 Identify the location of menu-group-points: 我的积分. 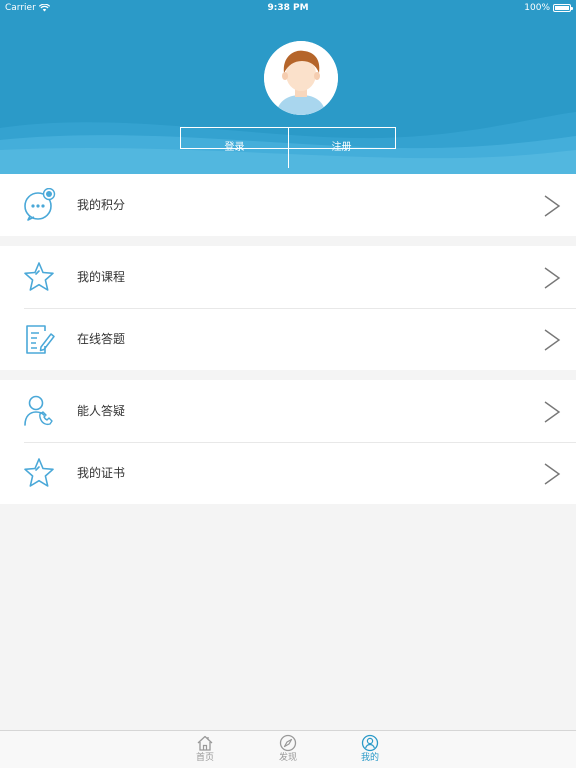
(288, 205).